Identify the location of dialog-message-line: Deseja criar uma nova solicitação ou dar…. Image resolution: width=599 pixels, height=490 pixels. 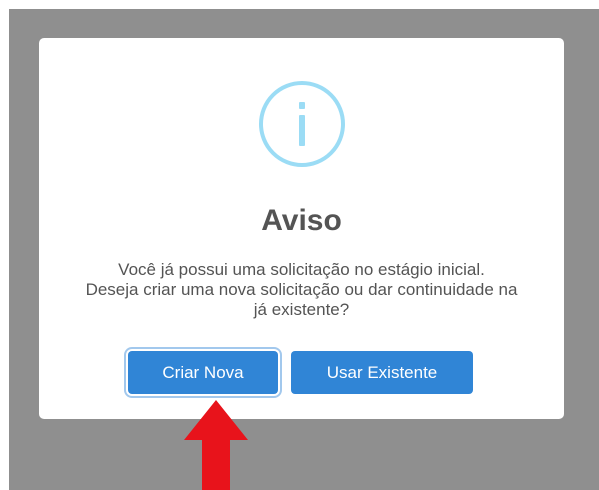
(301, 289).